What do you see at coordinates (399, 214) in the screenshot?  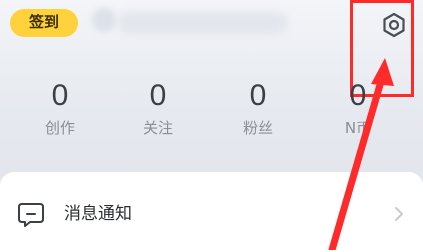 I see `chevron-right-icon` at bounding box center [399, 214].